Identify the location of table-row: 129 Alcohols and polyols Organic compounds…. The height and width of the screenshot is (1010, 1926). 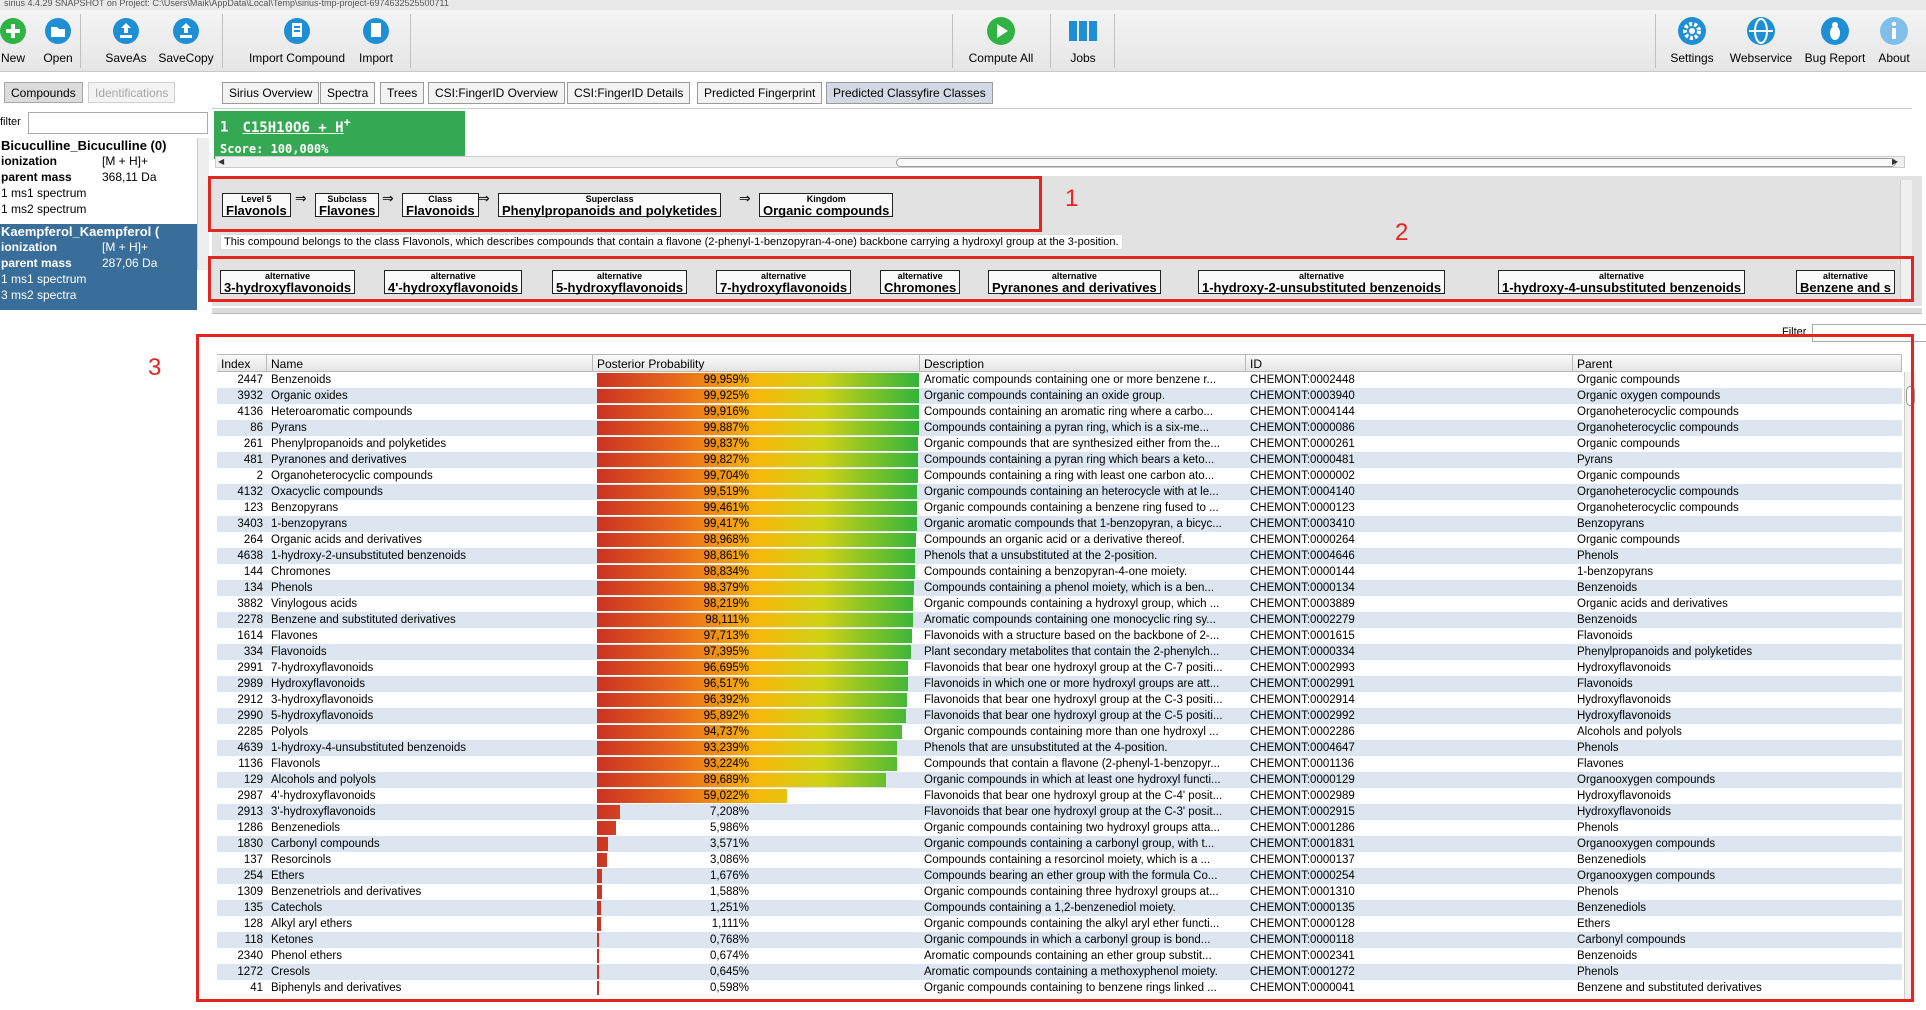
(1059, 780).